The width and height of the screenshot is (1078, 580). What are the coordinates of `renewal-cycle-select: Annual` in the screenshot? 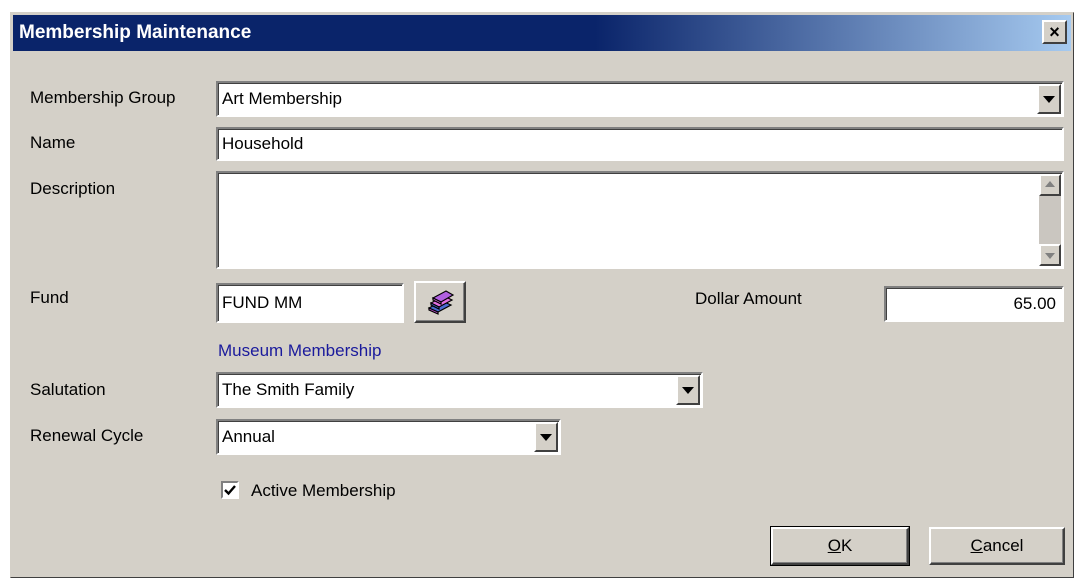 It's located at (388, 437).